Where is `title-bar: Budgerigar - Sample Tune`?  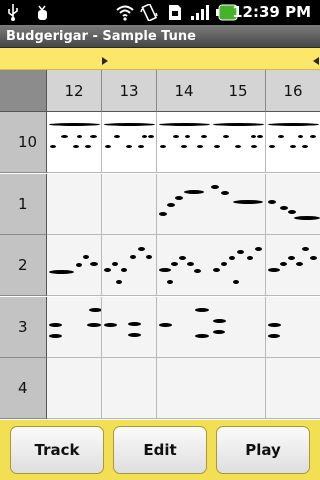 title-bar: Budgerigar - Sample Tune is located at coordinates (160, 36).